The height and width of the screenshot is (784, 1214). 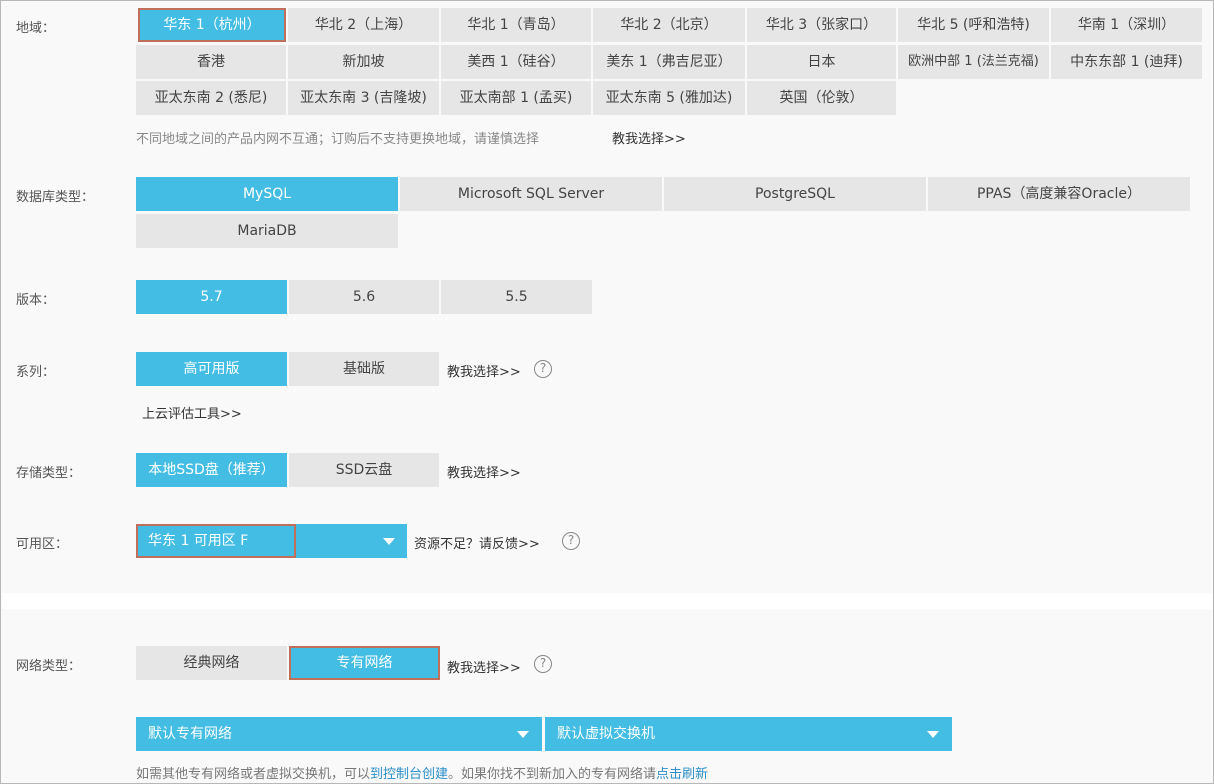 I want to click on region-option-hangzhou: 华东 1（杭州）, so click(x=212, y=25).